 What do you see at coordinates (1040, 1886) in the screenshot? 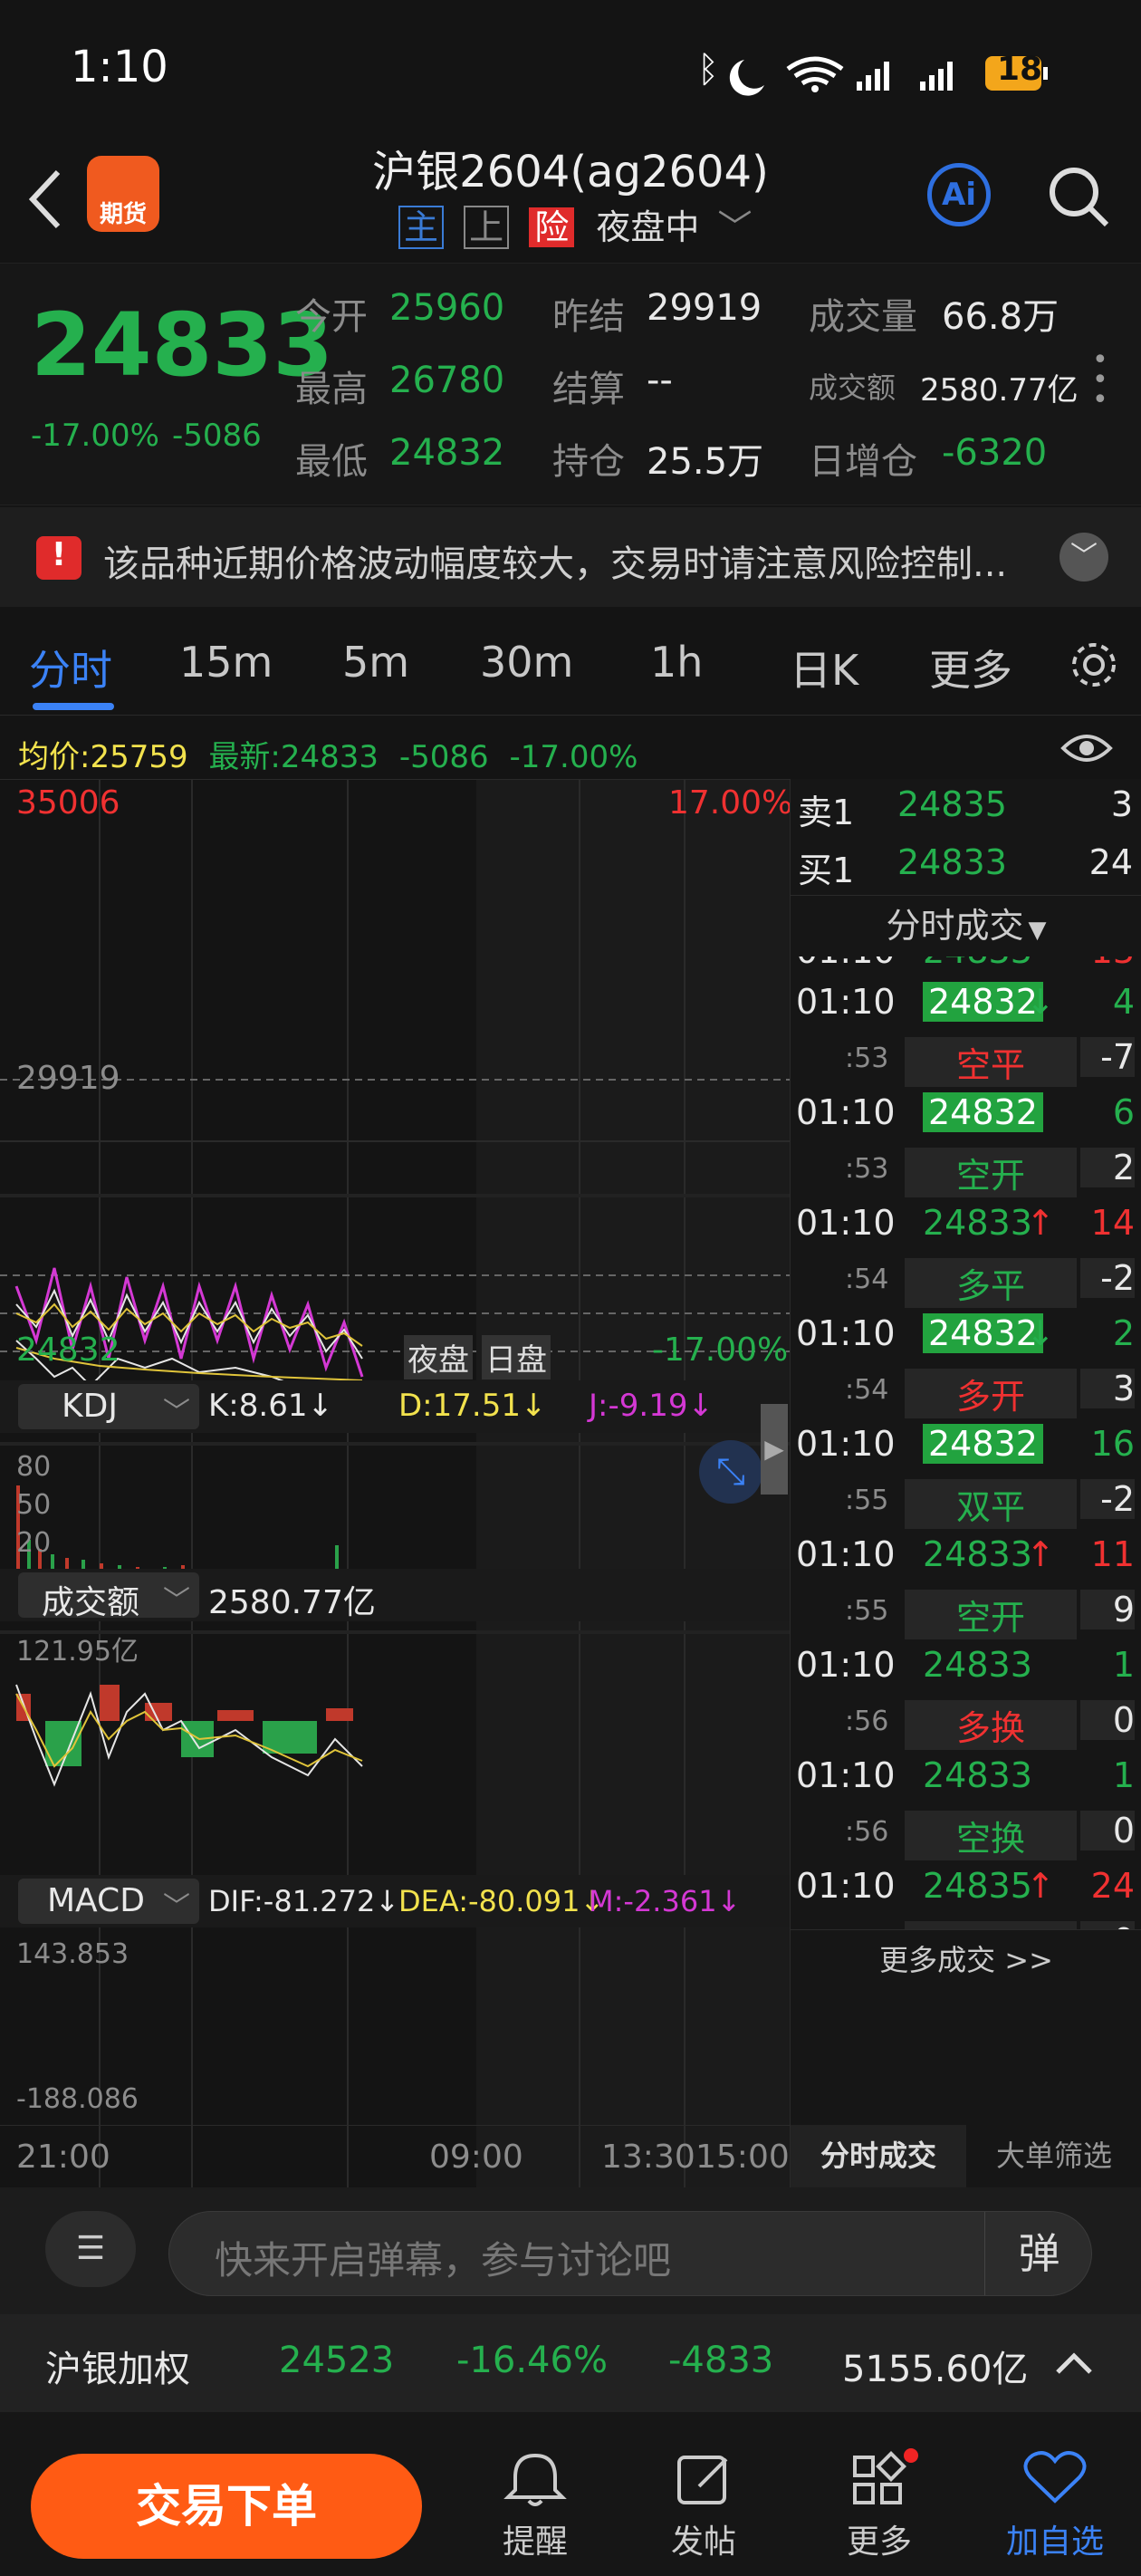
I see `trade-arrow: ↑` at bounding box center [1040, 1886].